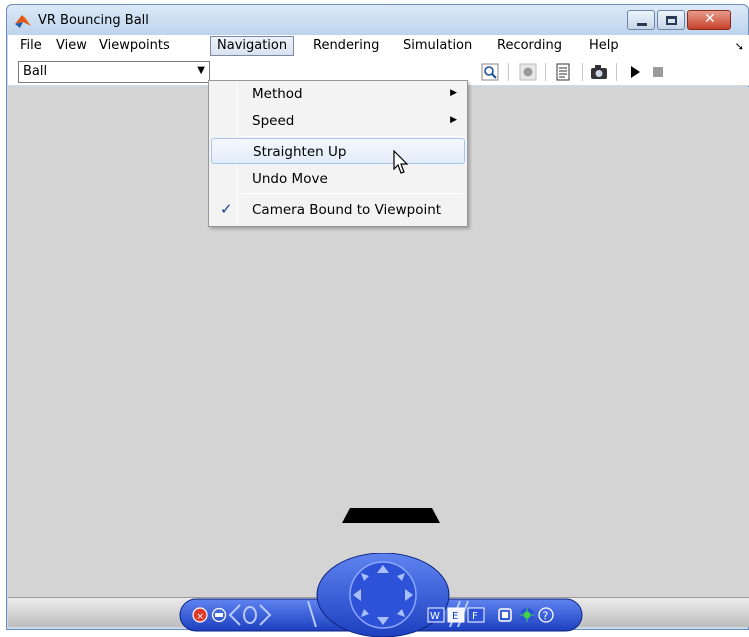 Image resolution: width=749 pixels, height=637 pixels. What do you see at coordinates (252, 46) in the screenshot?
I see `menu-navigation: Navigation` at bounding box center [252, 46].